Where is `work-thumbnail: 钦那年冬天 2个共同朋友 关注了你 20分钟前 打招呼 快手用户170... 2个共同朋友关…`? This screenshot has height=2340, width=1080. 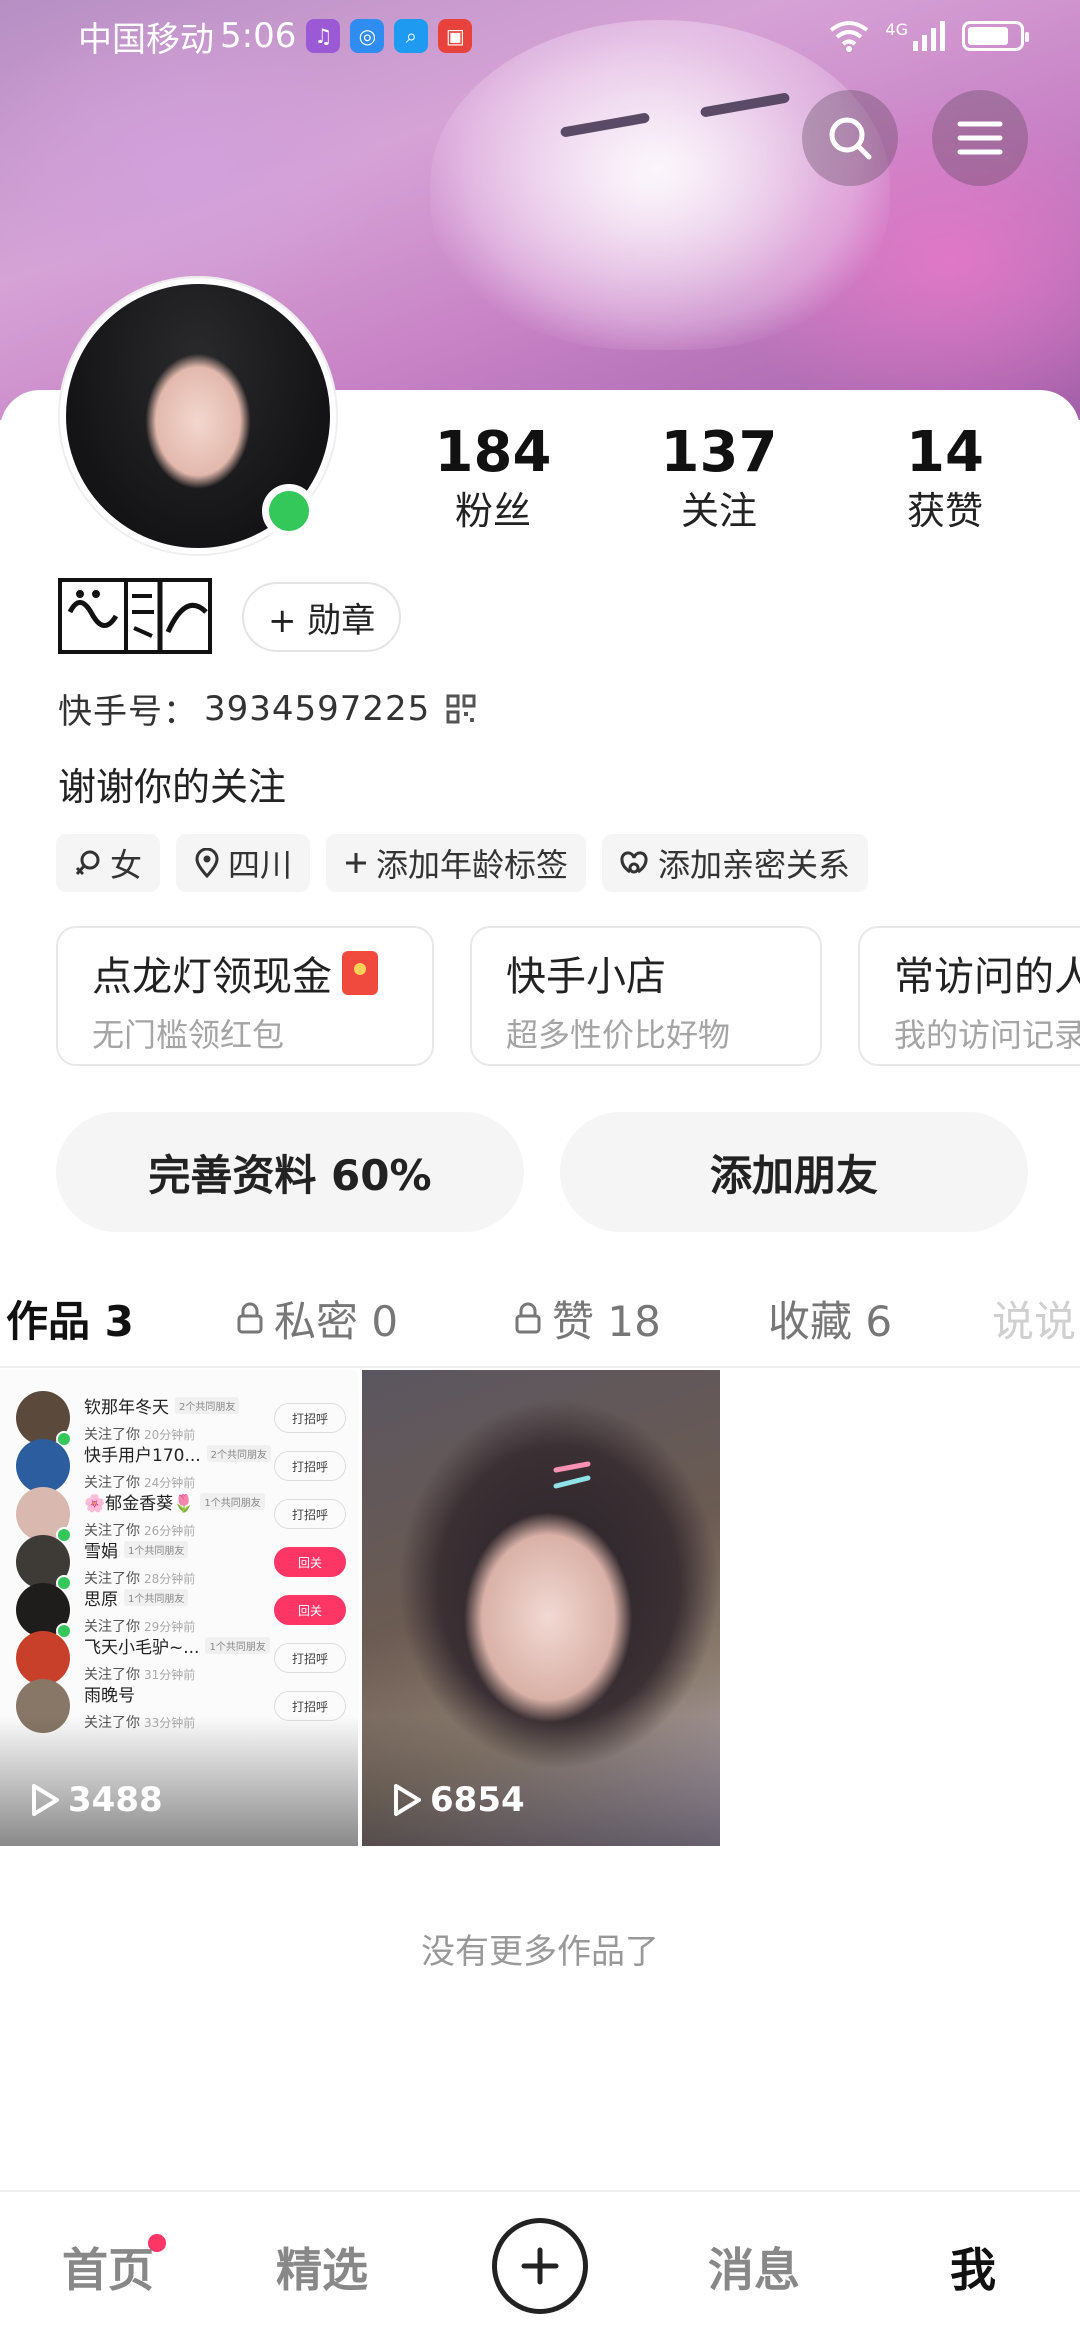 work-thumbnail: 钦那年冬天 2个共同朋友 关注了你 20分钟前 打招呼 快手用户170... 2个共同朋友关… is located at coordinates (179, 1608).